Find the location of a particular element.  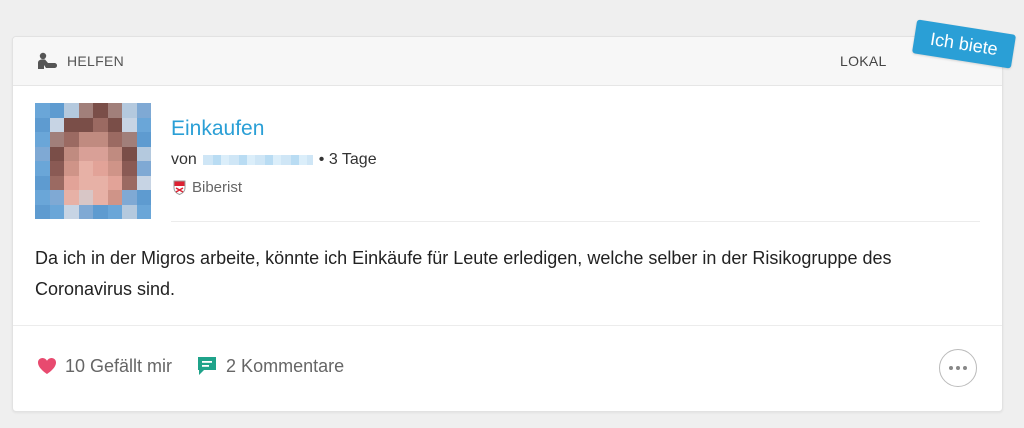

comments-button: 2 Kommentare is located at coordinates (270, 366).